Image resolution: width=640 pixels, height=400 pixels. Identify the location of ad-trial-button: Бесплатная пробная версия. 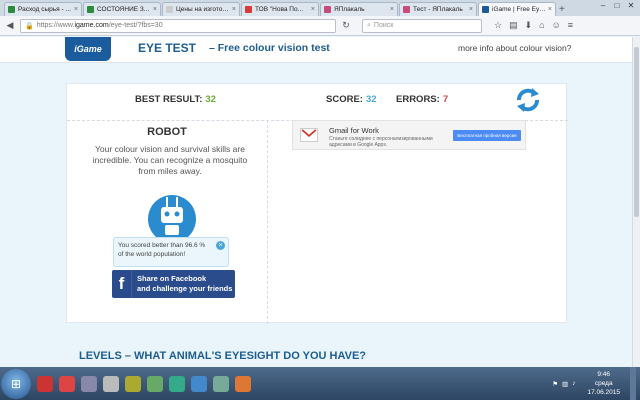
(487, 135).